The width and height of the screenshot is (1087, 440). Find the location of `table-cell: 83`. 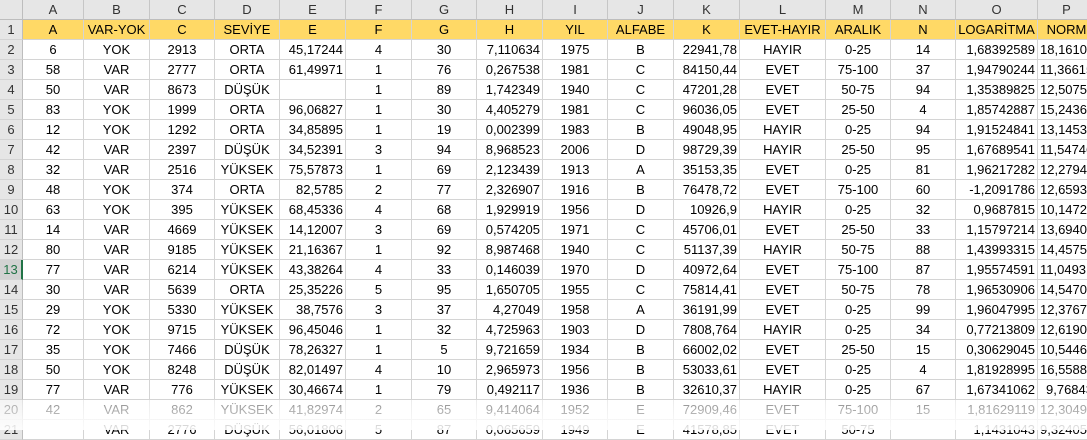

table-cell: 83 is located at coordinates (53, 110).